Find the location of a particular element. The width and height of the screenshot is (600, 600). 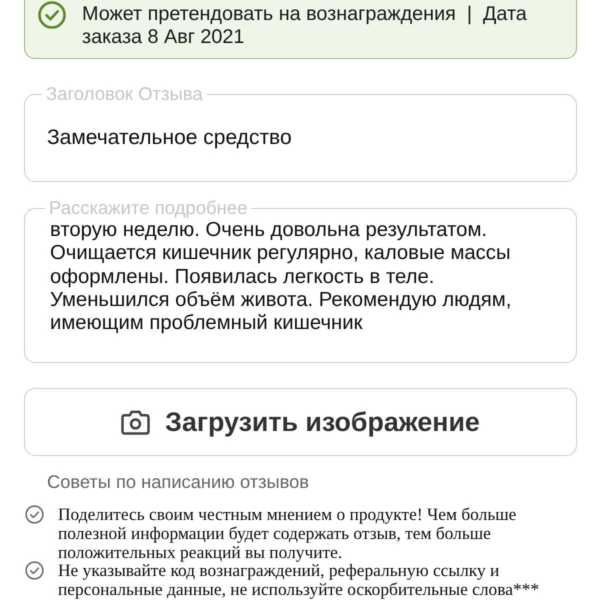

camera-icon is located at coordinates (135, 422).